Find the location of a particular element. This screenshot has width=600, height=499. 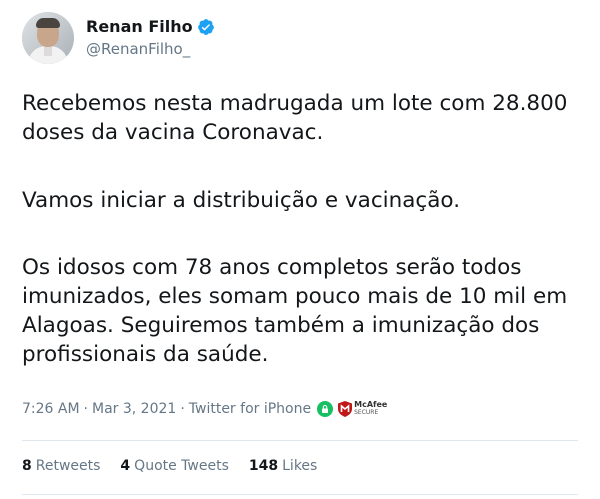

quote-tweets-stat: 4 Quote Tweets is located at coordinates (174, 466).